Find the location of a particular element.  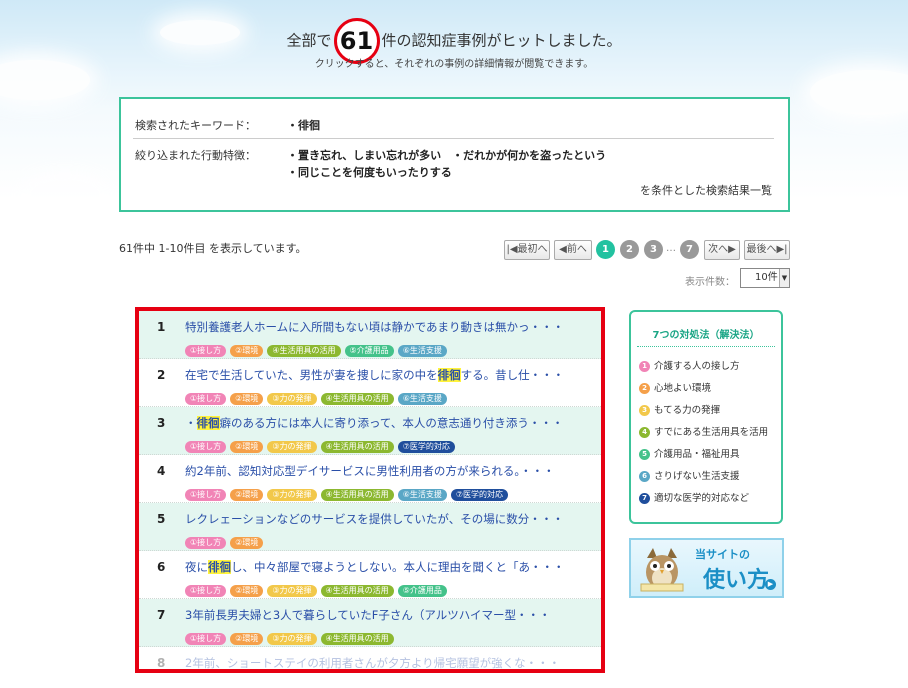

result-title-link: 特別養護老人ホームに入所間もない頃は静かであまり動きは無かっ・・・ is located at coordinates (390, 327).